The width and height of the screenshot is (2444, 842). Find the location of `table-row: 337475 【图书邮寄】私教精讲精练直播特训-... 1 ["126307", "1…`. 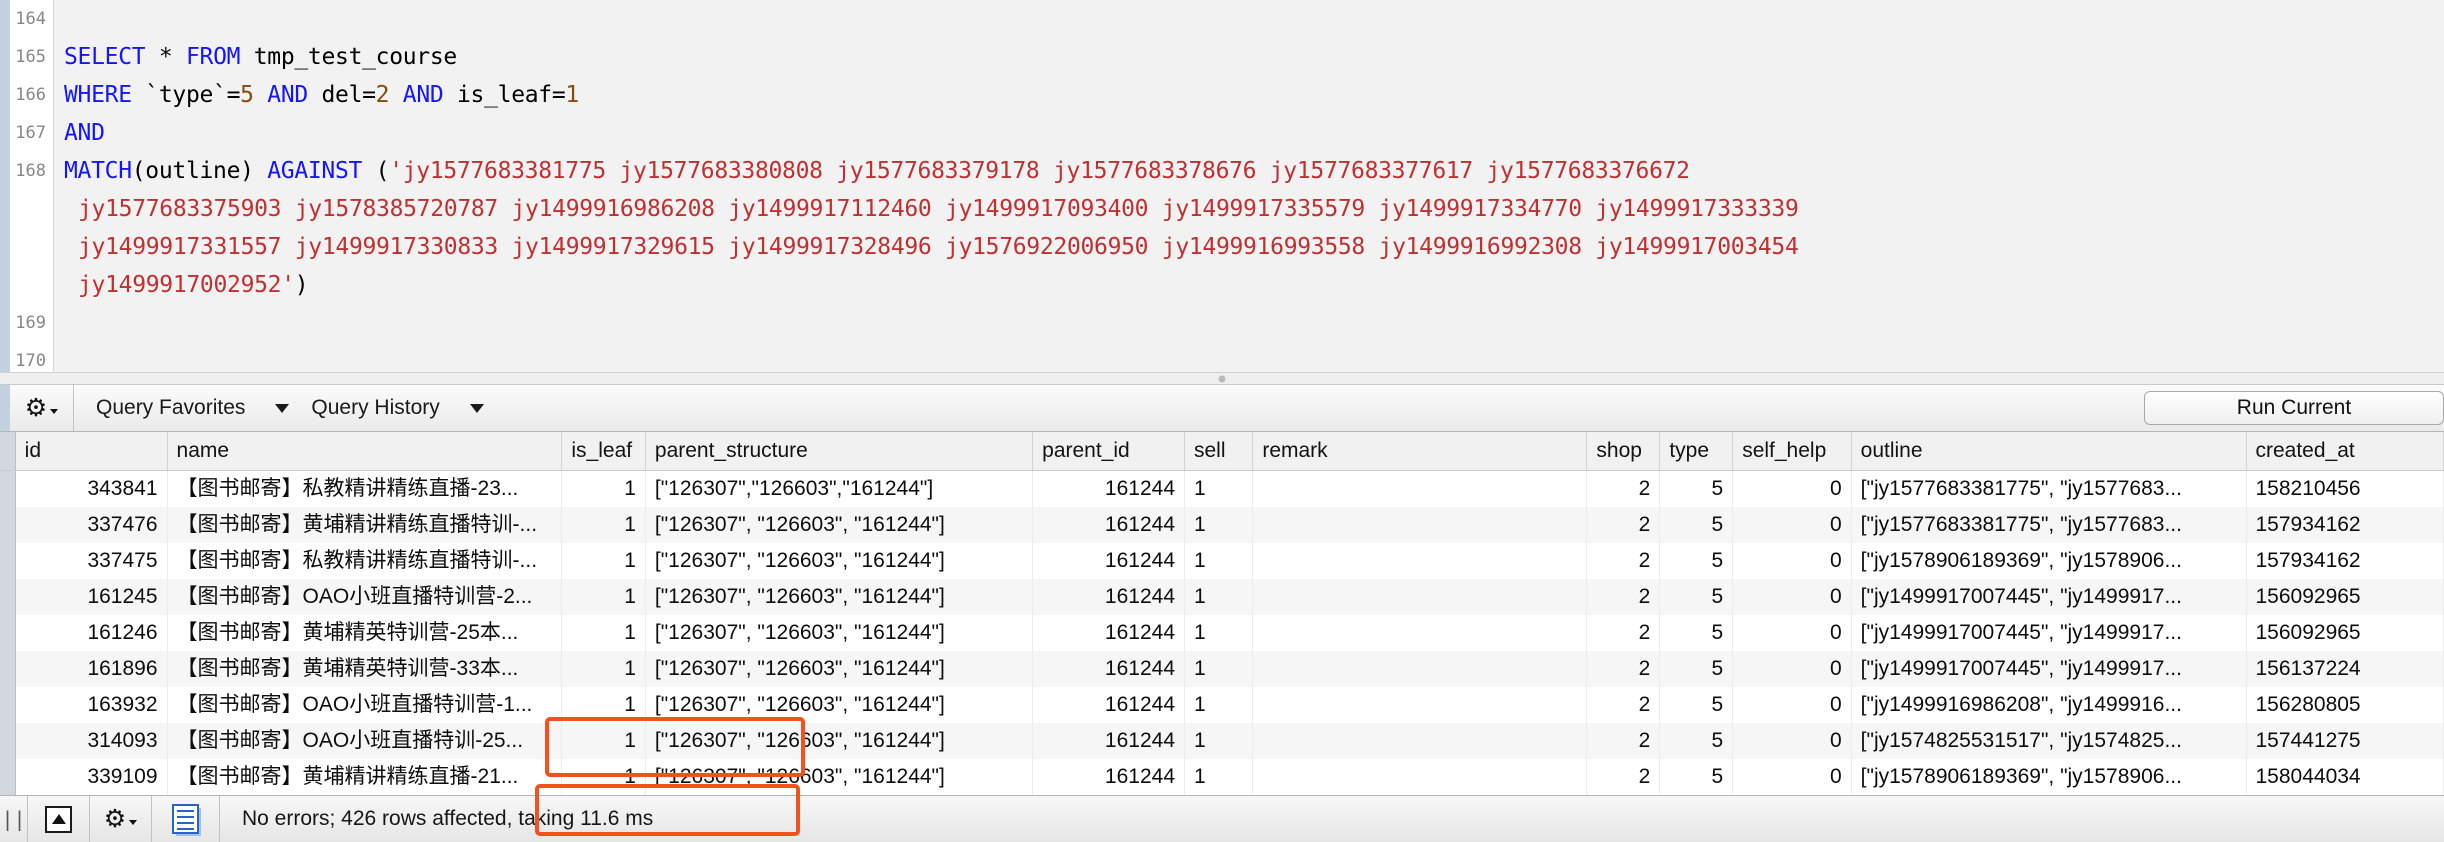

table-row: 337475 【图书邮寄】私教精讲精练直播特训-... 1 ["126307", "1… is located at coordinates (1222, 560).